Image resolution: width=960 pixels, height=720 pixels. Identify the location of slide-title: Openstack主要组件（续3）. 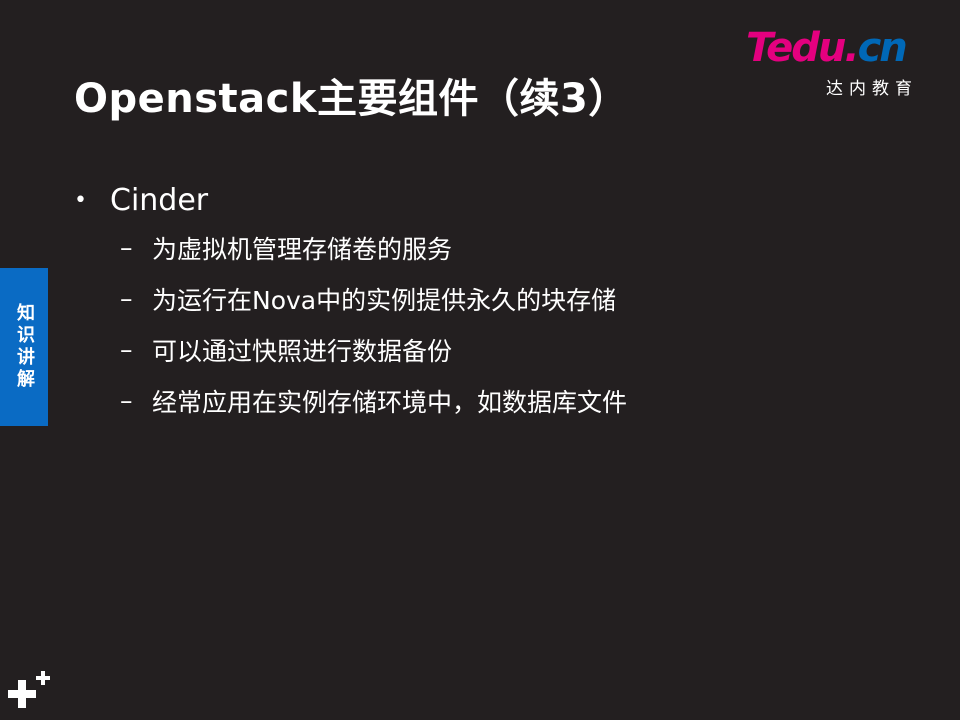
(351, 99).